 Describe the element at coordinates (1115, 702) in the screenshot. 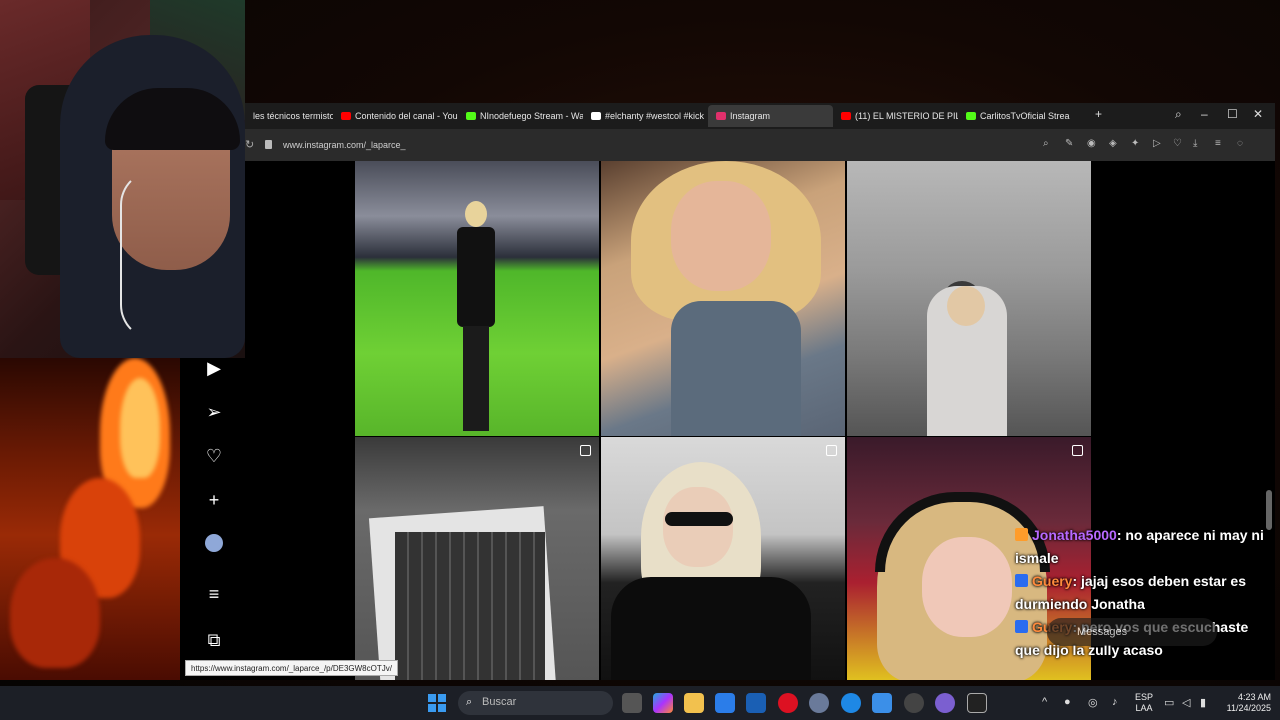

I see `microphone-icon: ♪` at that location.